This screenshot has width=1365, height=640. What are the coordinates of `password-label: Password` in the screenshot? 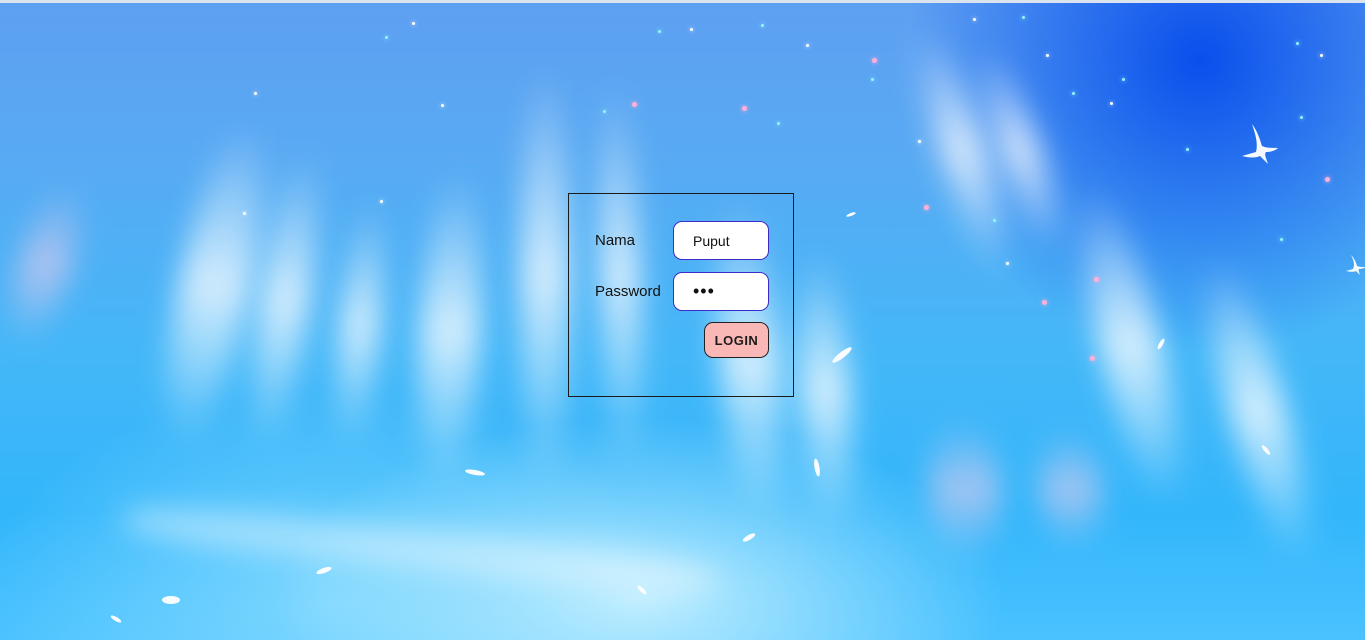 It's located at (628, 291).